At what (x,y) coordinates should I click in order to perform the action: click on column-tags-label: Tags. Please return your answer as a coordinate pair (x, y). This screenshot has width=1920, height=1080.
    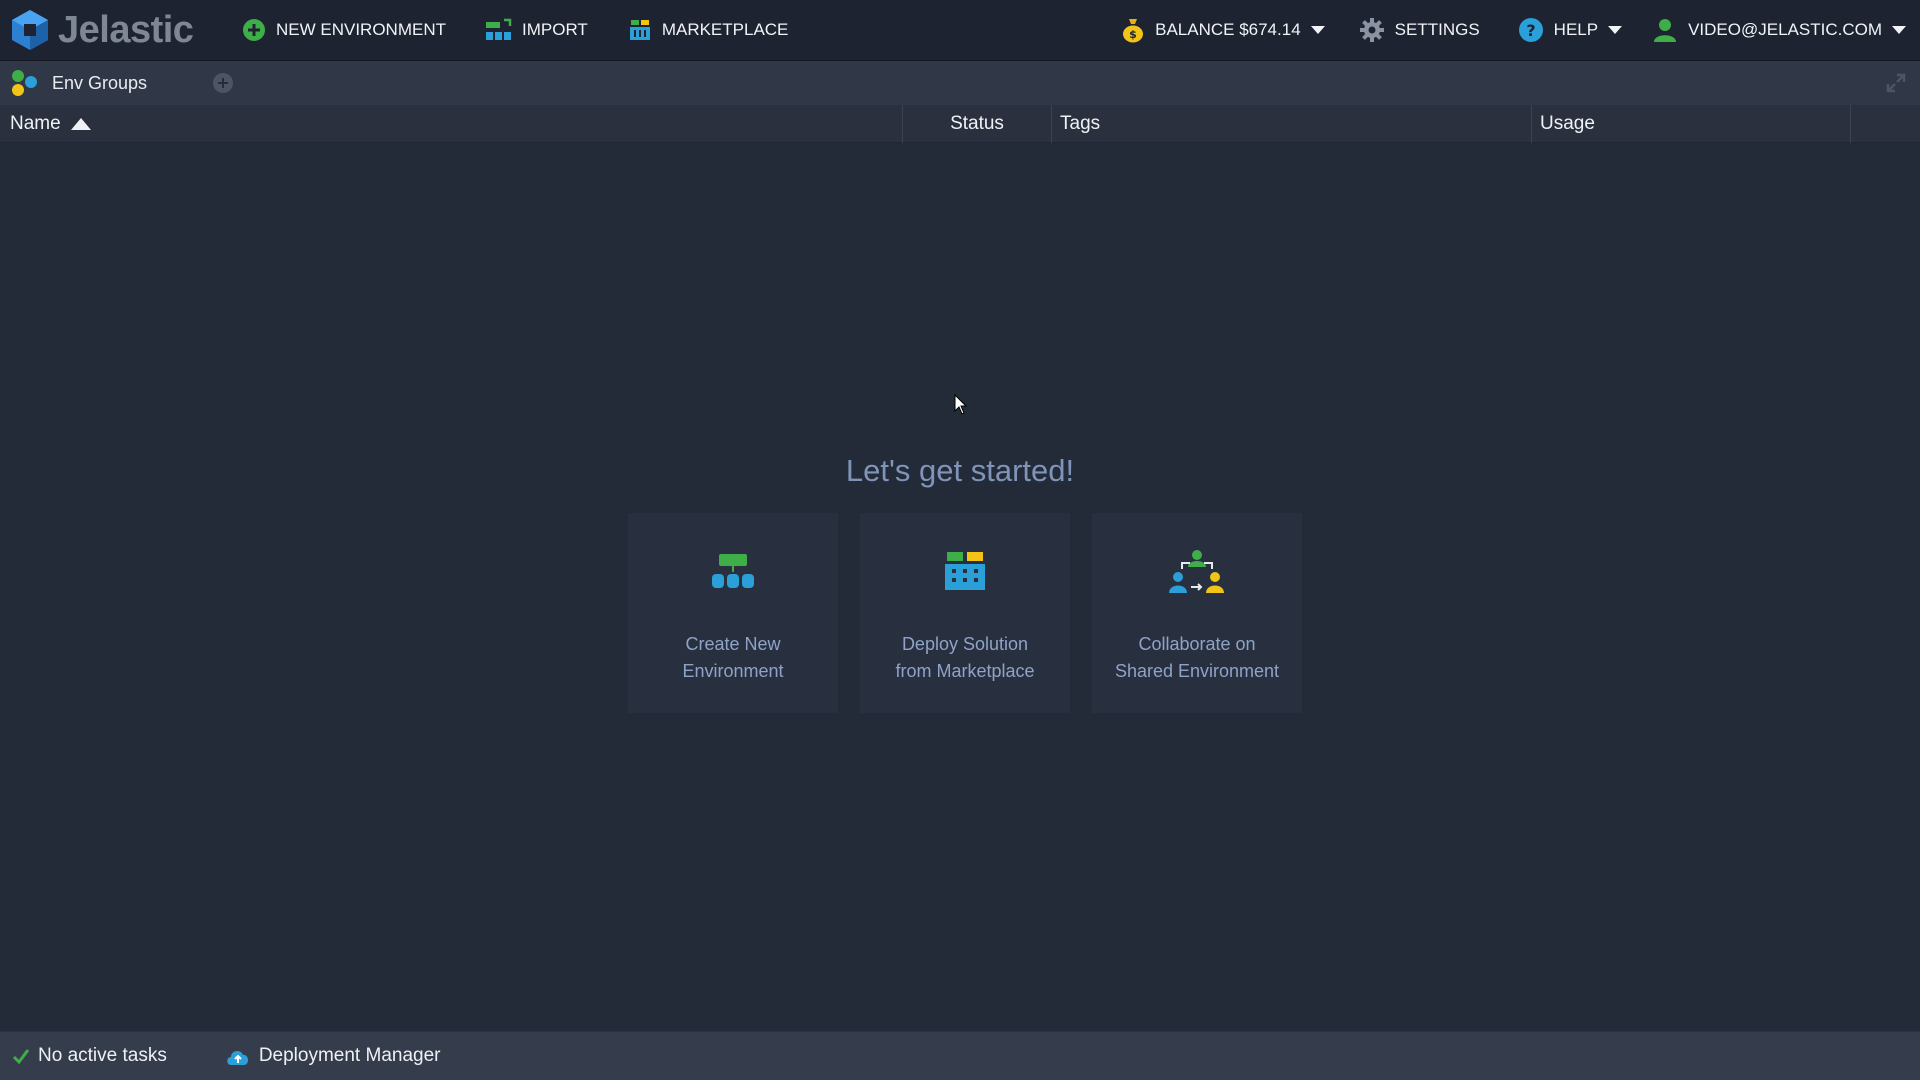
    Looking at the image, I should click on (1080, 123).